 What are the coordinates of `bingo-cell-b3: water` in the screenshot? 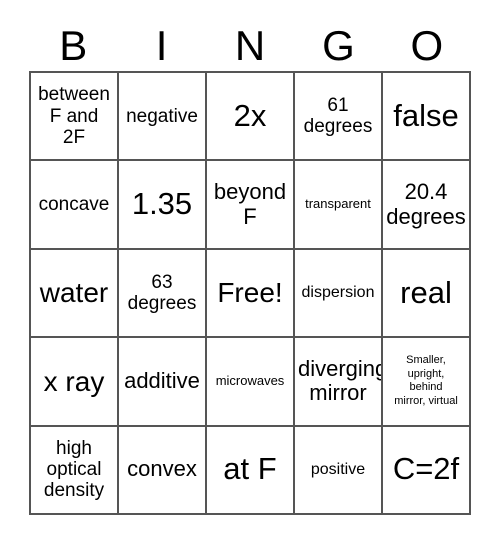 It's located at (75, 294).